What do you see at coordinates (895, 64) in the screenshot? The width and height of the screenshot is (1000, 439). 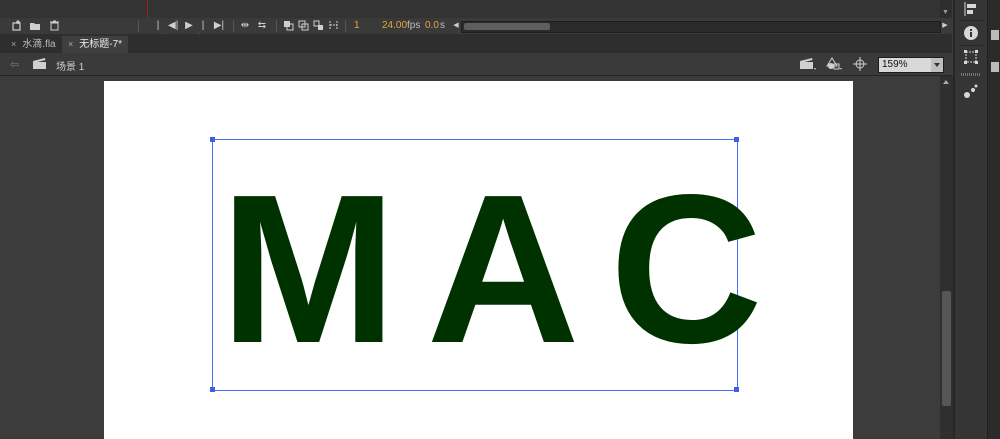 I see `zoom-value: 159%` at bounding box center [895, 64].